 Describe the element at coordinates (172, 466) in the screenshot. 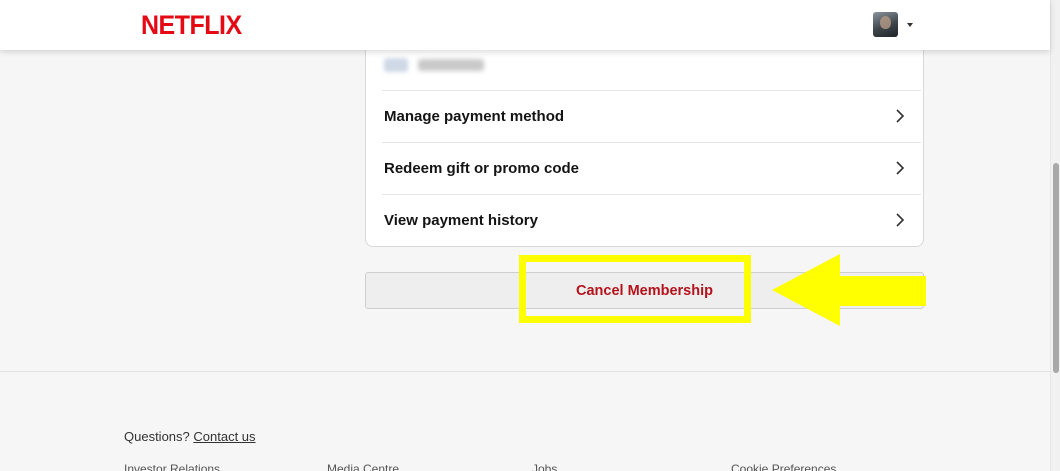

I see `investor-relations-link: Investor Relations` at that location.